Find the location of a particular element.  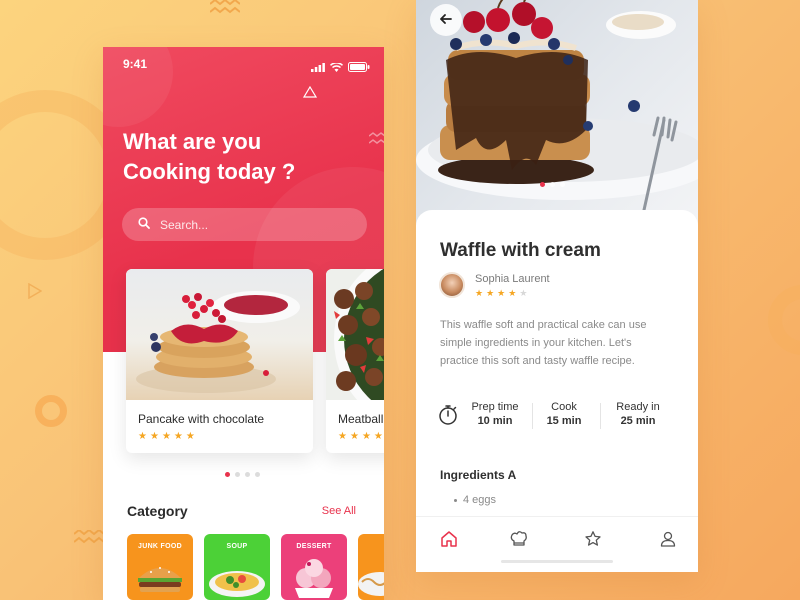

photo-carousel-indicator is located at coordinates (552, 184).